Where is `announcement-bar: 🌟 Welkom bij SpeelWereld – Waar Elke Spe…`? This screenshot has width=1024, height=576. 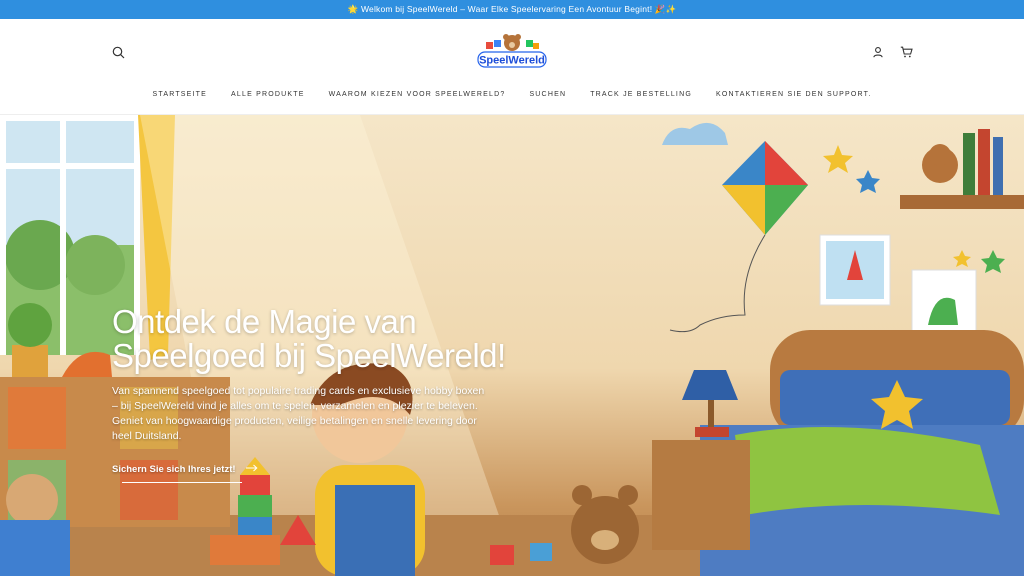 announcement-bar: 🌟 Welkom bij SpeelWereld – Waar Elke Spe… is located at coordinates (512, 9).